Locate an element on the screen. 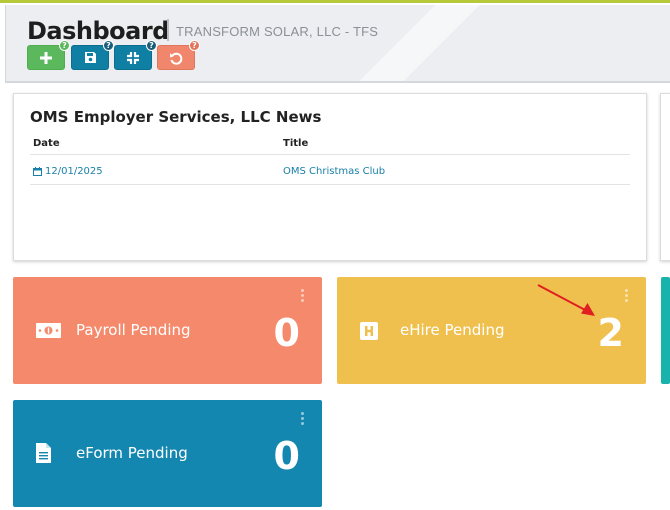 This screenshot has width=670, height=510. minimize-button: ? is located at coordinates (135, 55).